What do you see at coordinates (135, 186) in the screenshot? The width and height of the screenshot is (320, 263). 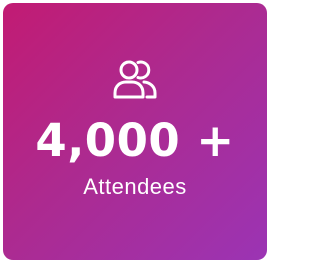 I see `attendee-label: Attendees` at bounding box center [135, 186].